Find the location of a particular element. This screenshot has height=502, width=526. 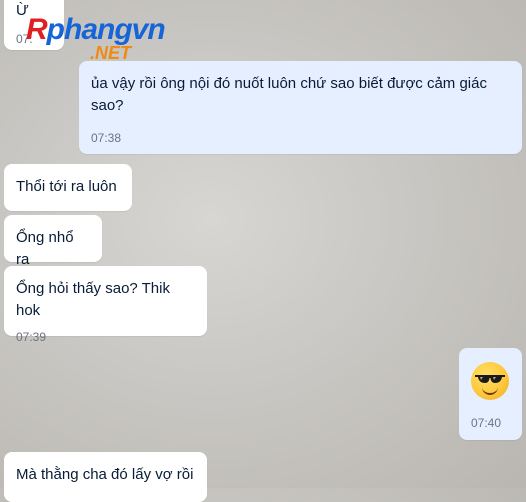

message-incoming: Ổng hỏi thấy sao? Thik hok 07:39 is located at coordinates (105, 305).